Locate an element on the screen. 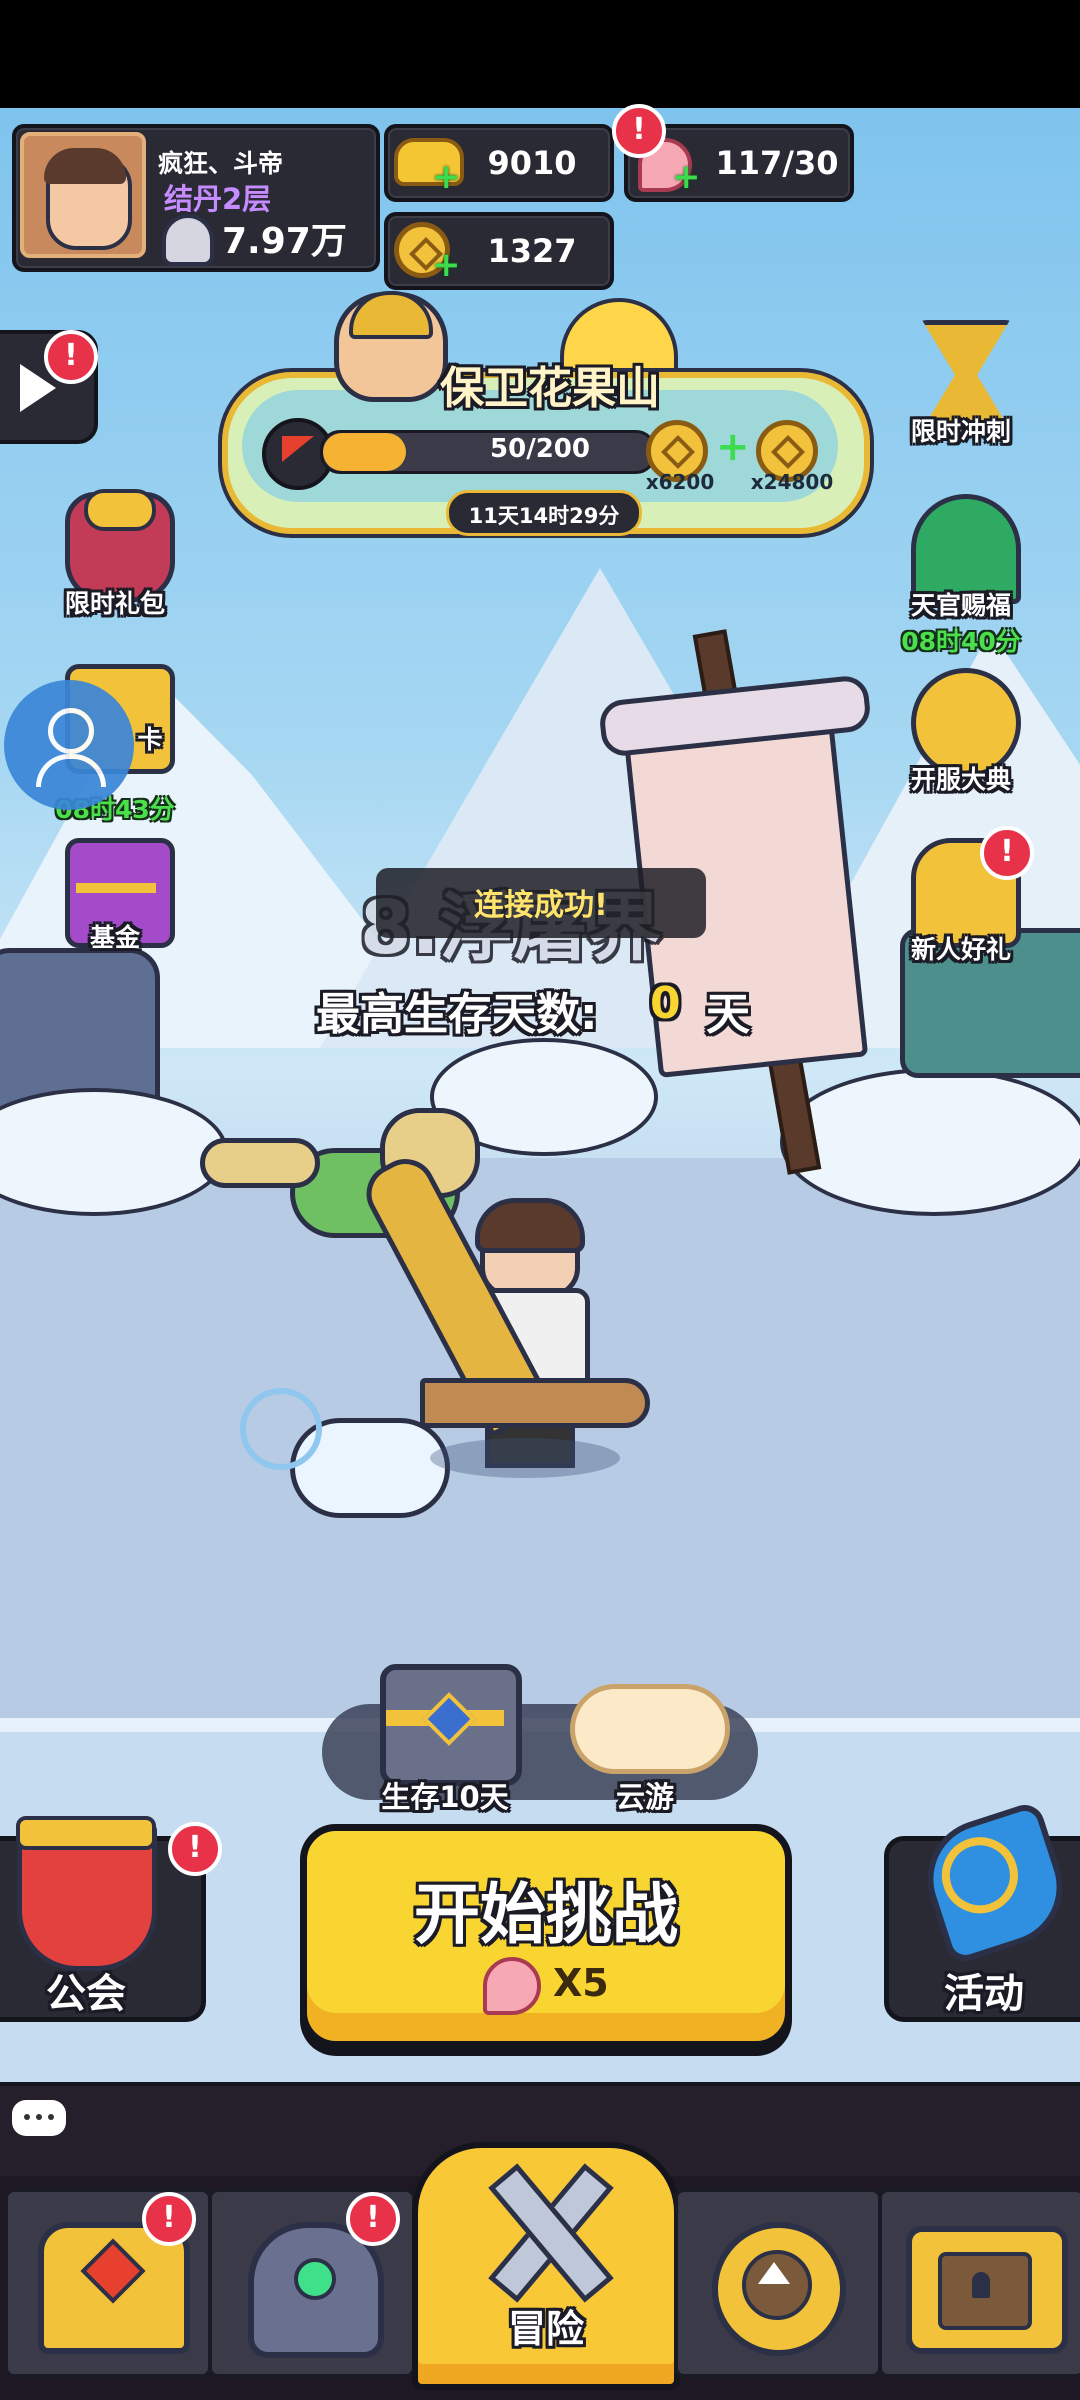 The width and height of the screenshot is (1080, 2400). chat-icon is located at coordinates (39, 2118).